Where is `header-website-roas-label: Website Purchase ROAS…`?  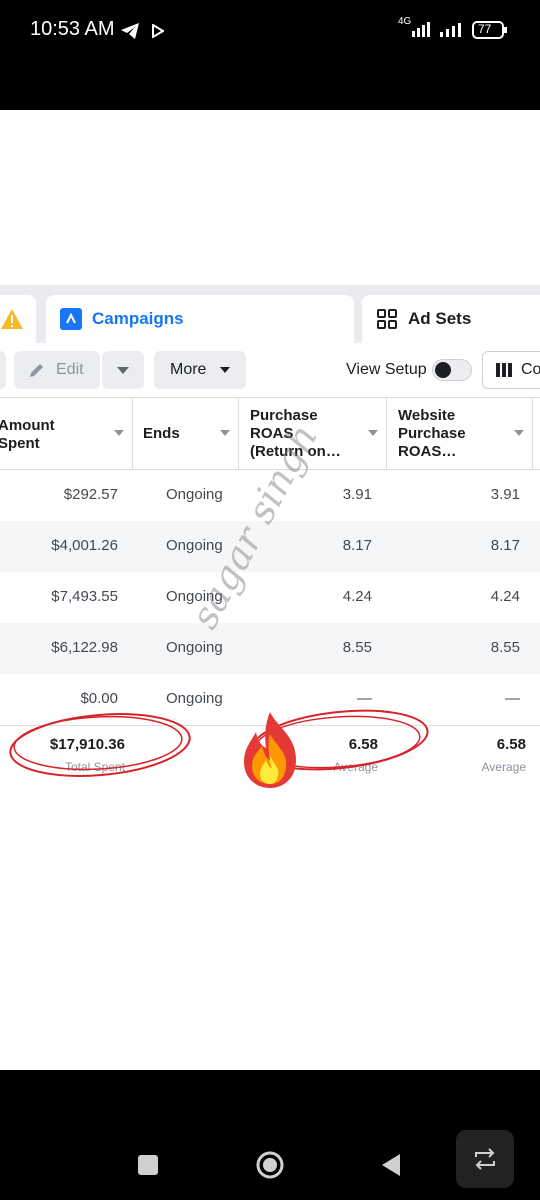
header-website-roas-label: Website Purchase ROAS… is located at coordinates (432, 433).